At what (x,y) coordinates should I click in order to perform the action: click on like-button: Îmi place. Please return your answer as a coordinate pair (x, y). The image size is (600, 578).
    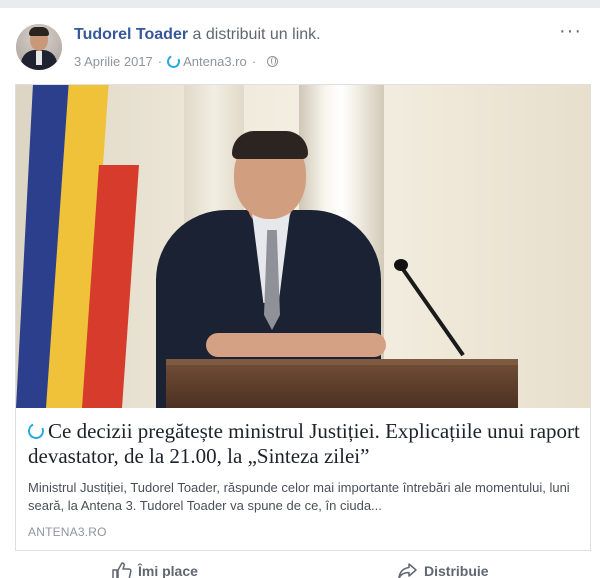
    Looking at the image, I should click on (155, 570).